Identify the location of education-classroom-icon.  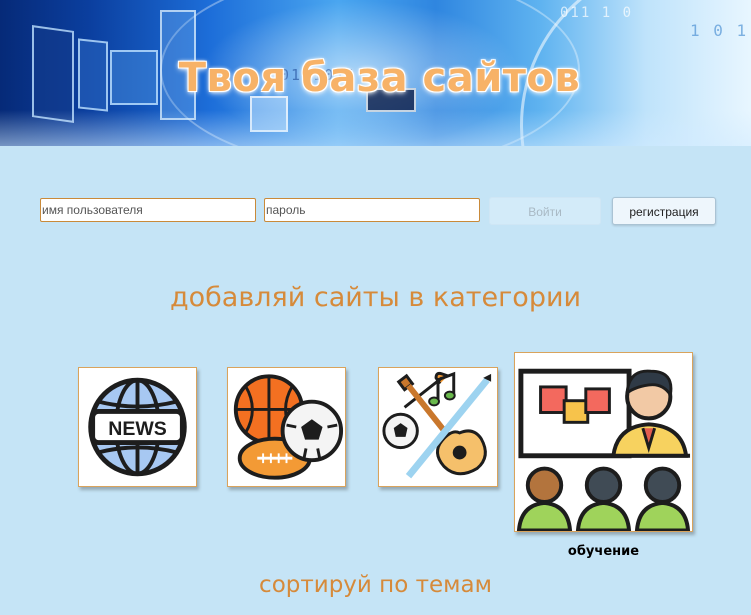
(603, 449).